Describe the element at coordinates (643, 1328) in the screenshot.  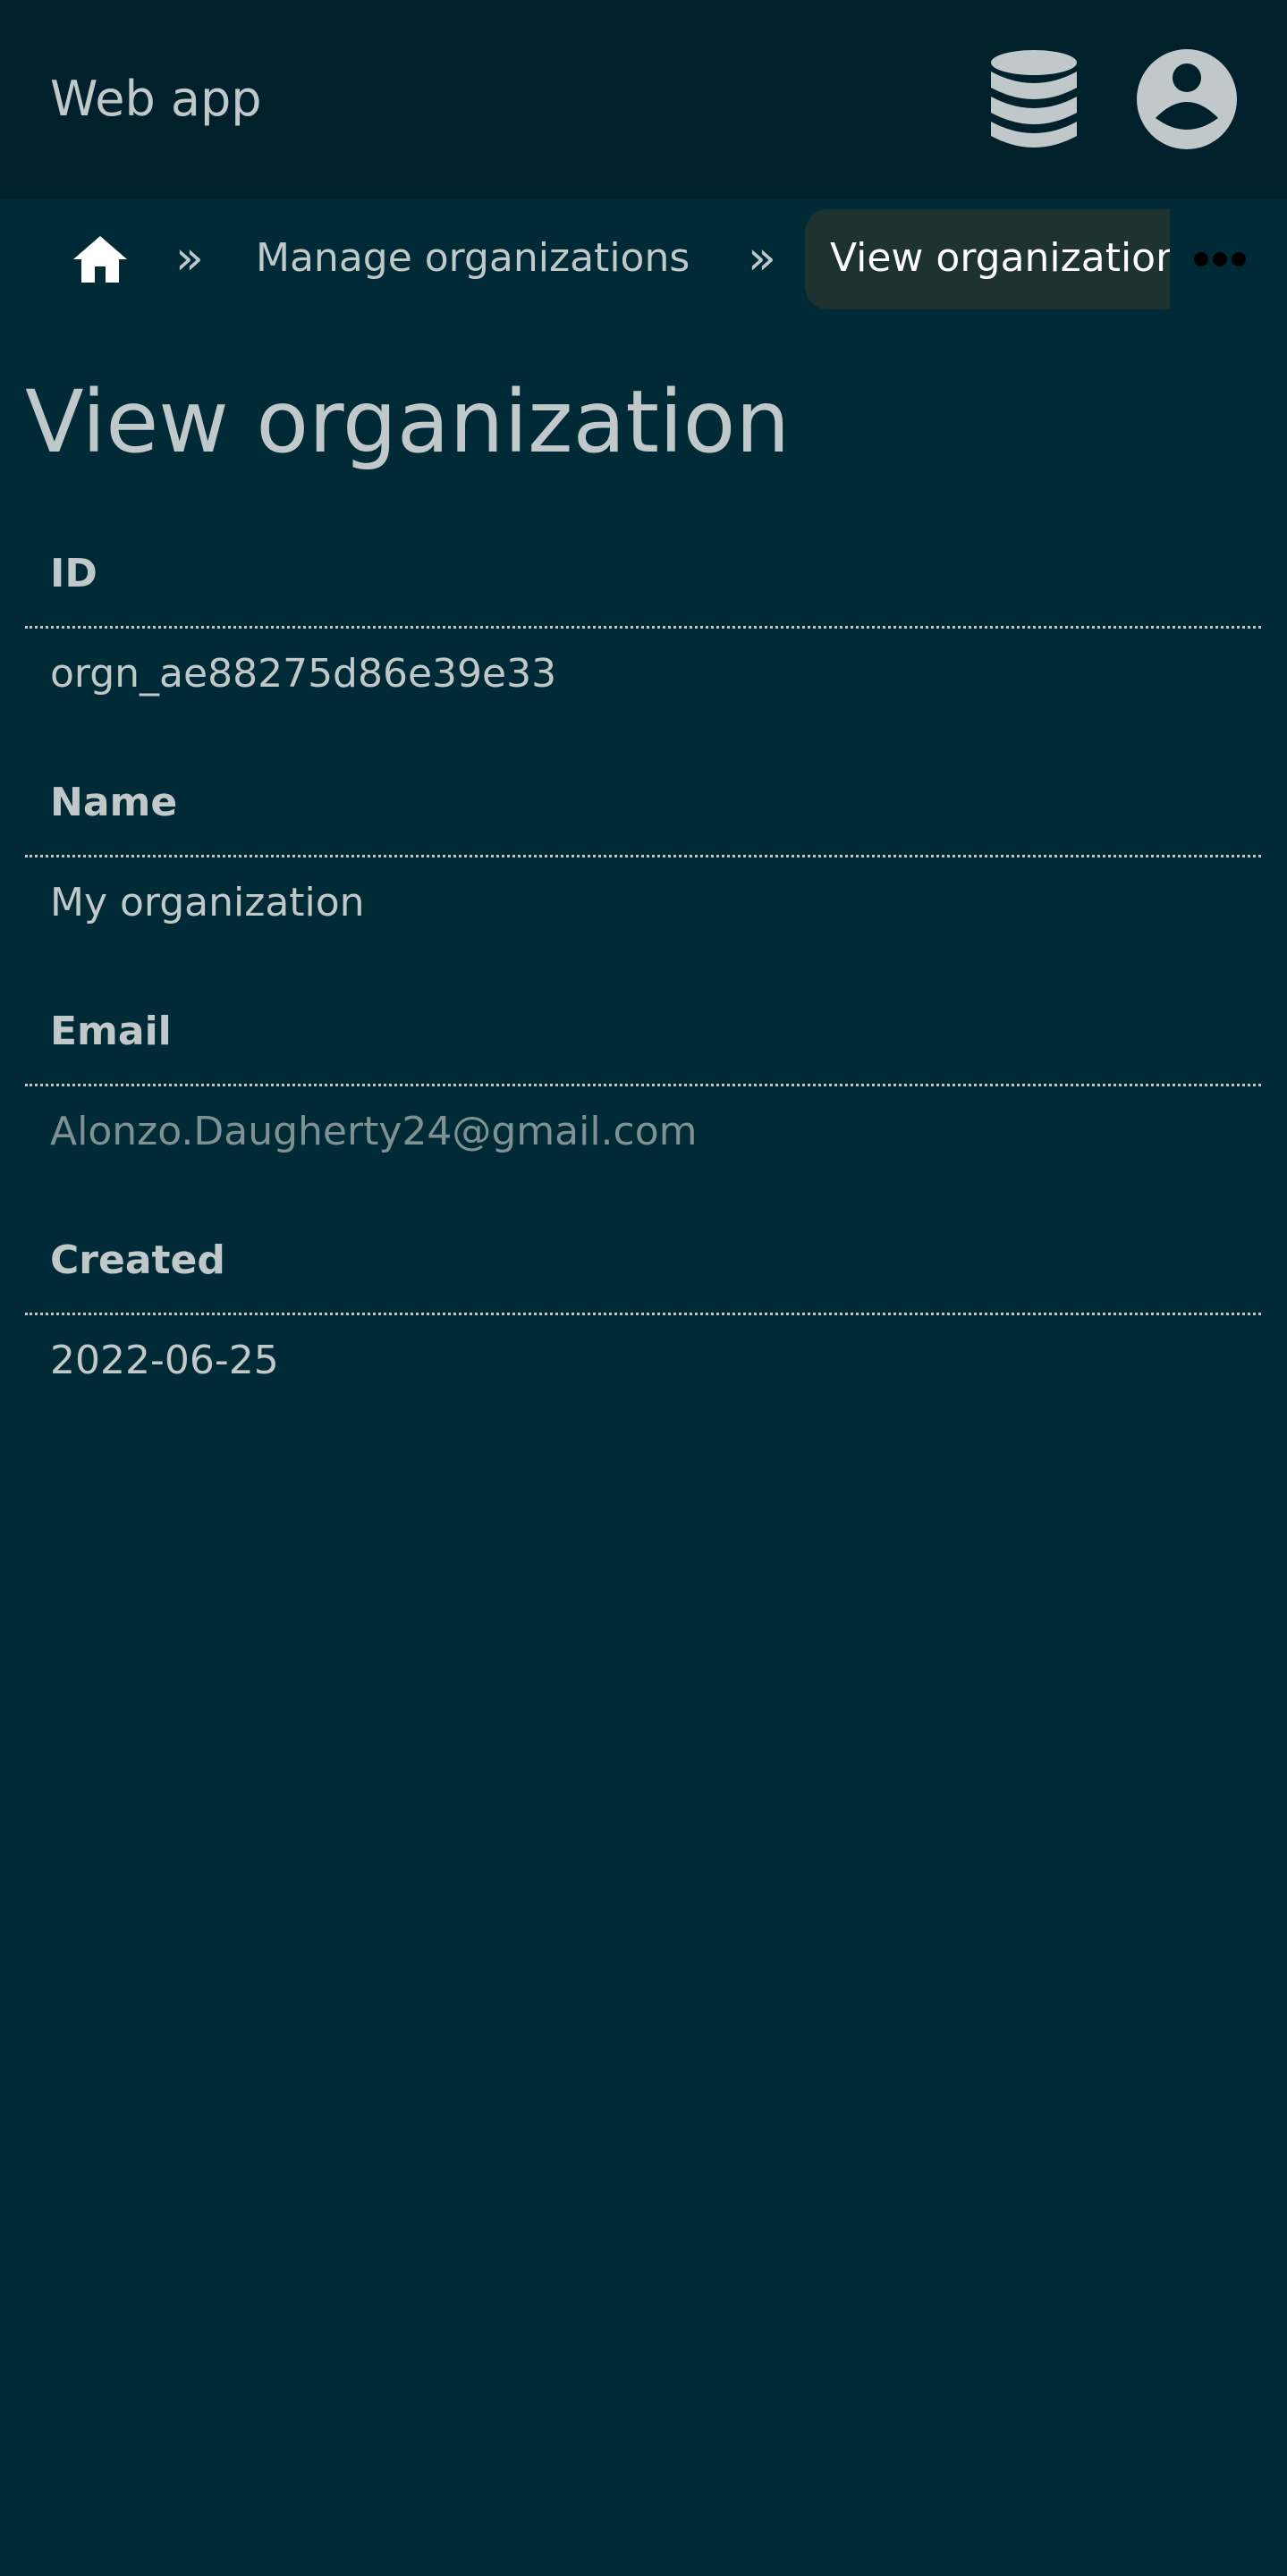
I see `field-created: Created 2022-06-25` at that location.